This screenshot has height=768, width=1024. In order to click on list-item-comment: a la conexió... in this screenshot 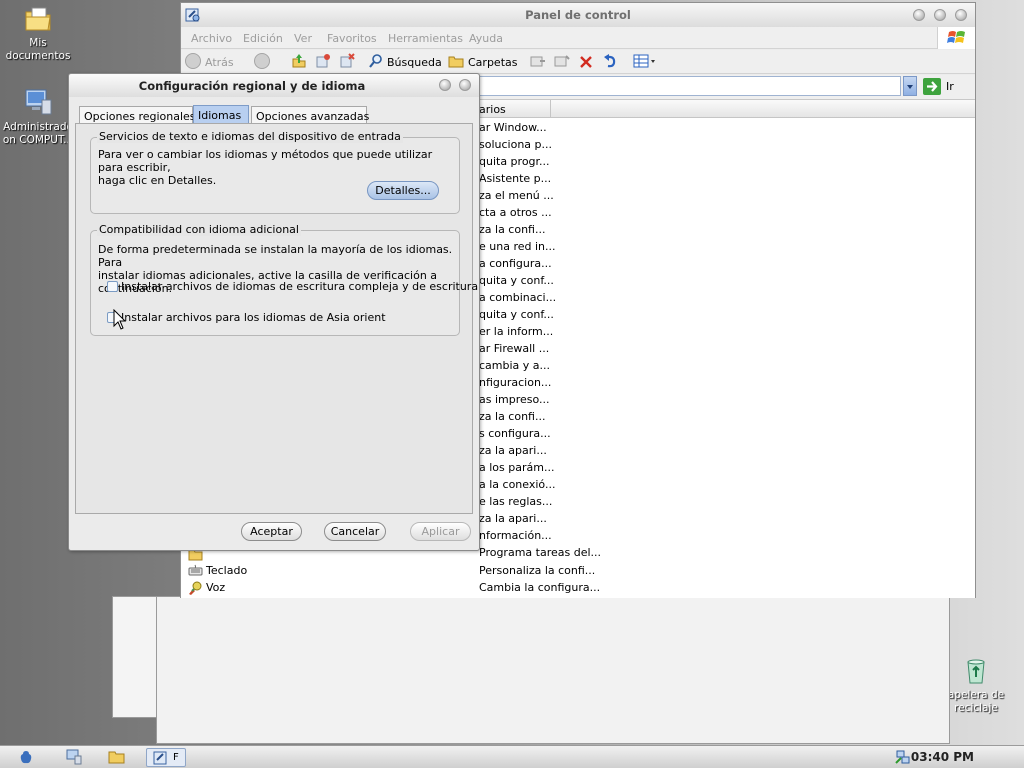, I will do `click(517, 484)`.